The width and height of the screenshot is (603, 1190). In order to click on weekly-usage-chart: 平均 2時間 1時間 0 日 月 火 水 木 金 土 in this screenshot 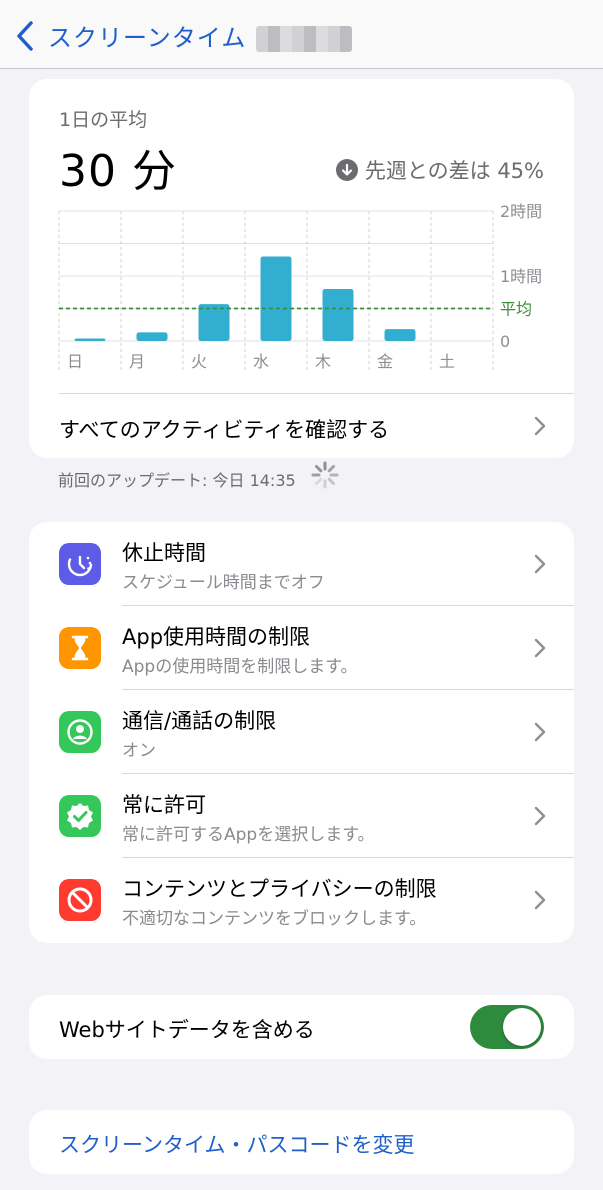, I will do `click(301, 289)`.